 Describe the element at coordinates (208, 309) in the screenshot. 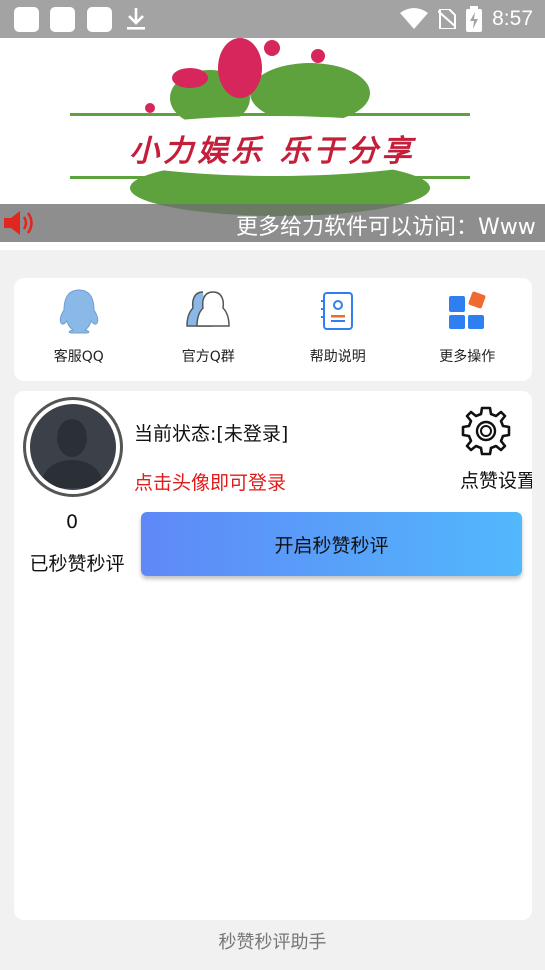

I see `group-users-icon` at that location.